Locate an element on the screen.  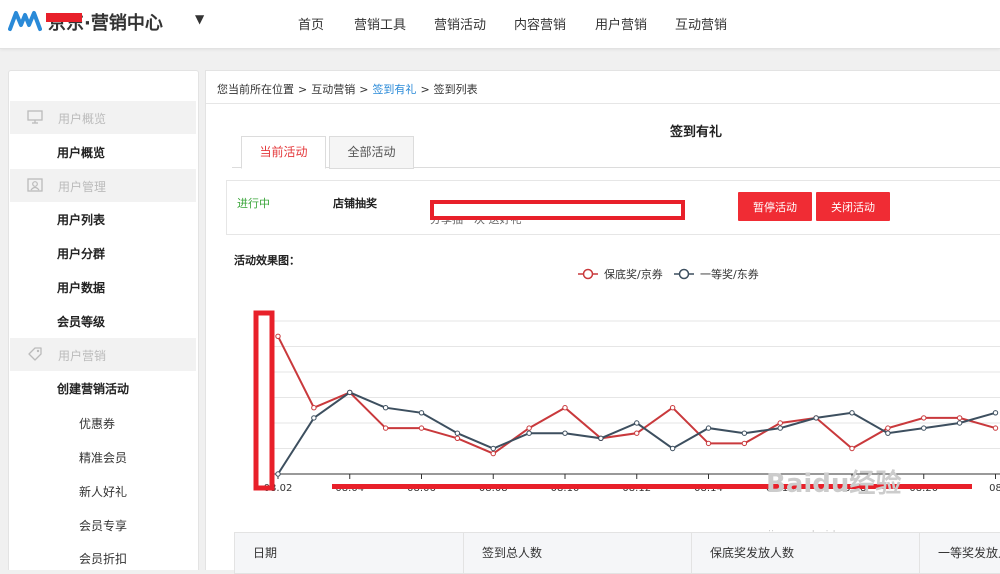
user-card-icon is located at coordinates (35, 185).